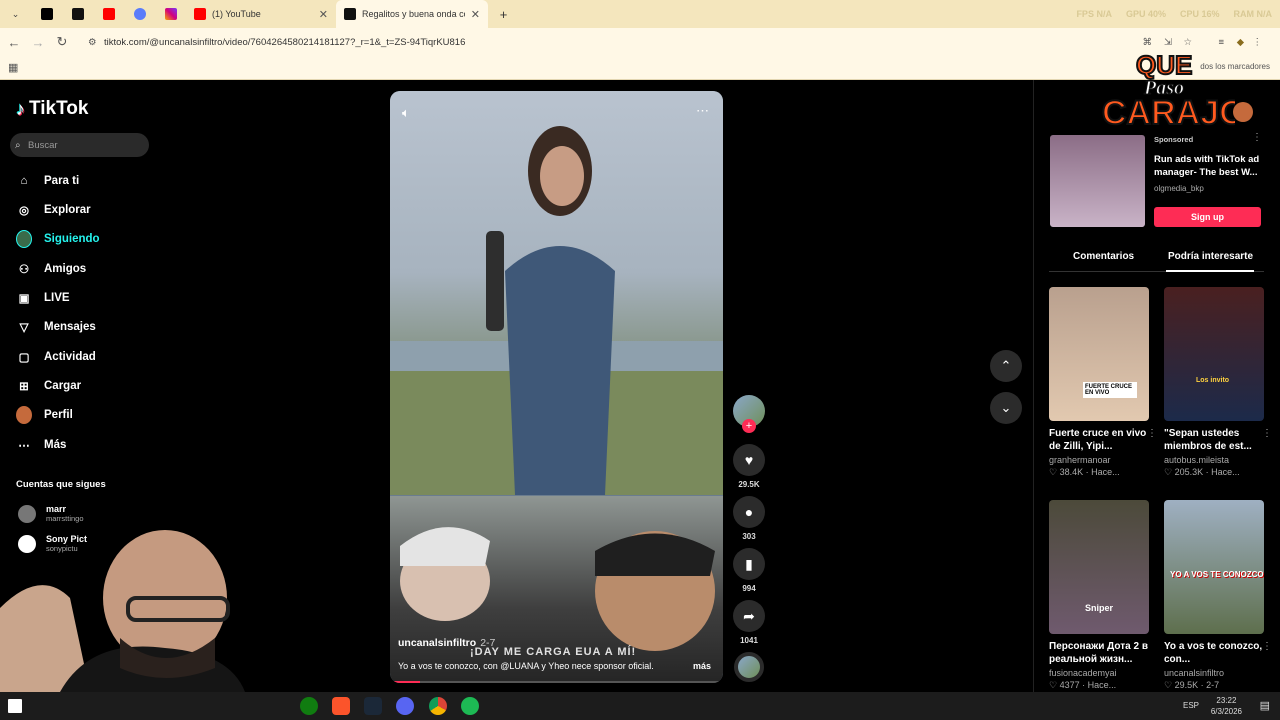  I want to click on nav-para-ti: ⌂ Para ti, so click(48, 181).